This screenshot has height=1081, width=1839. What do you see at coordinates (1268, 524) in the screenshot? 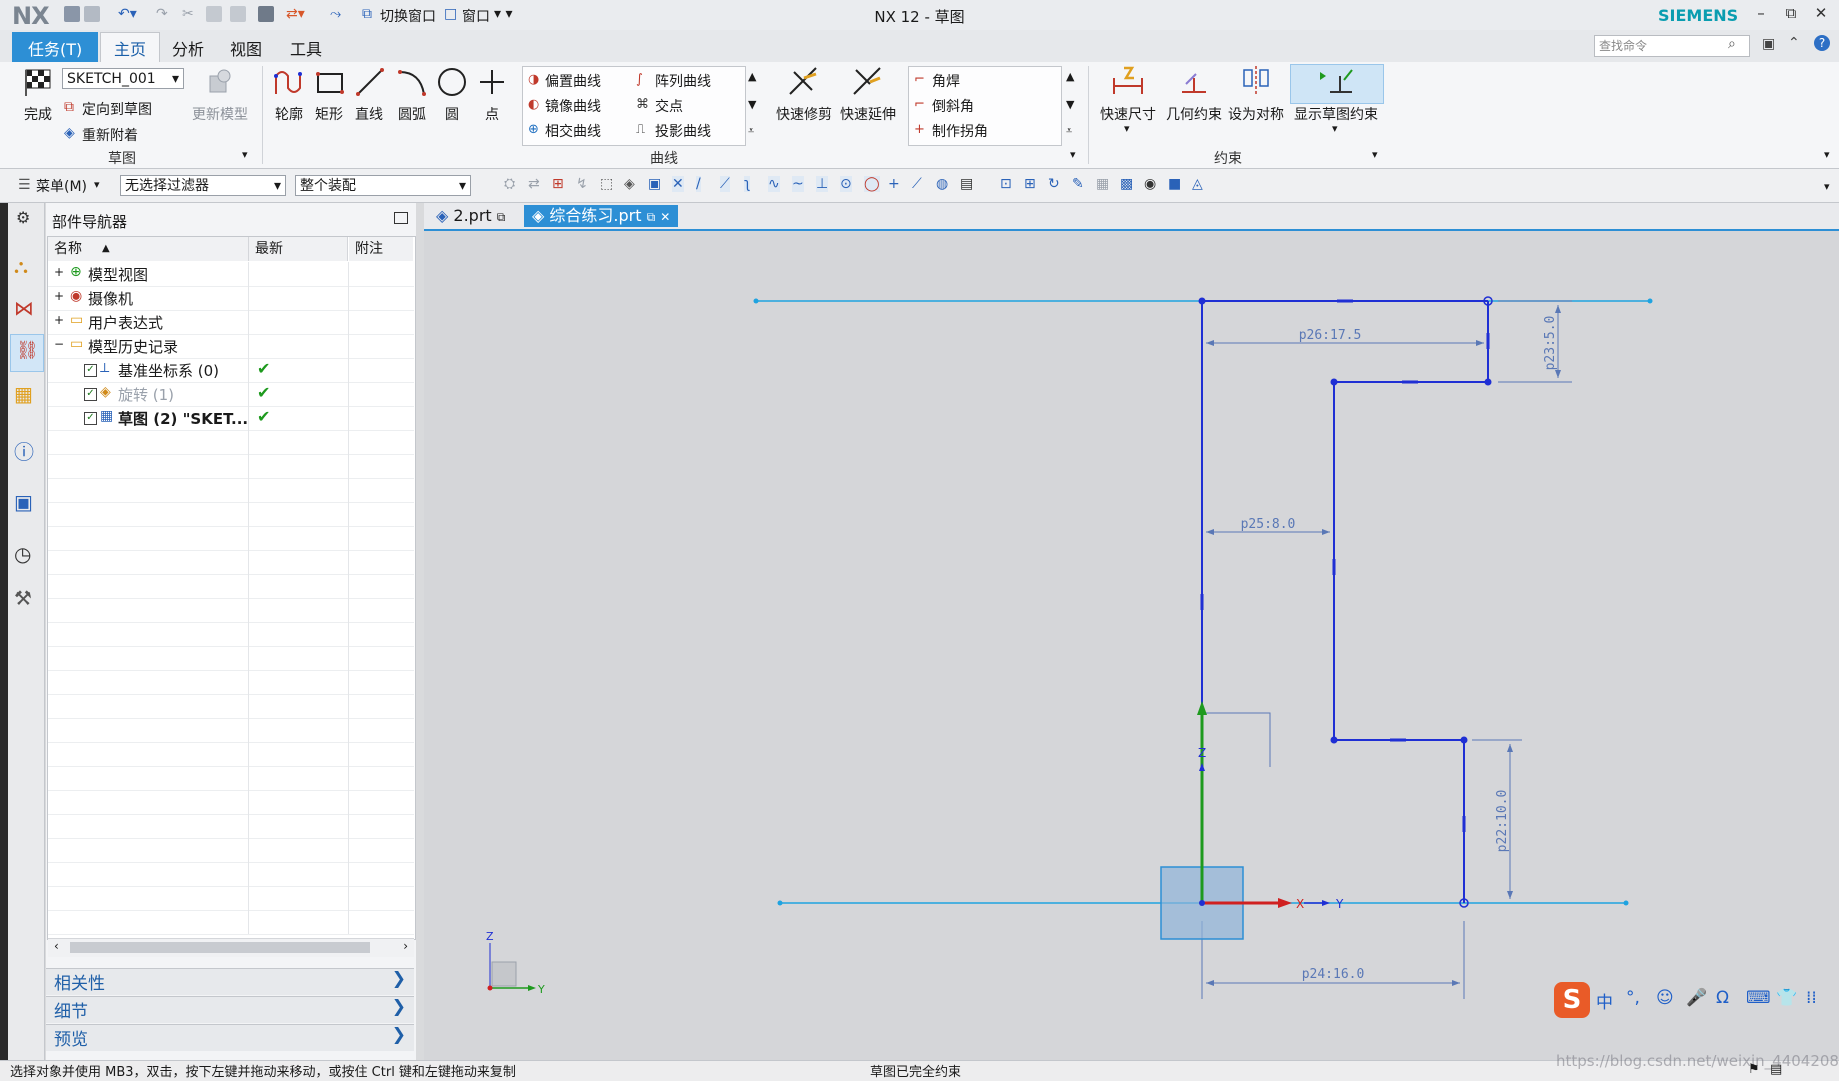
I see `dimension-label-p25: p25:8.0` at bounding box center [1268, 524].